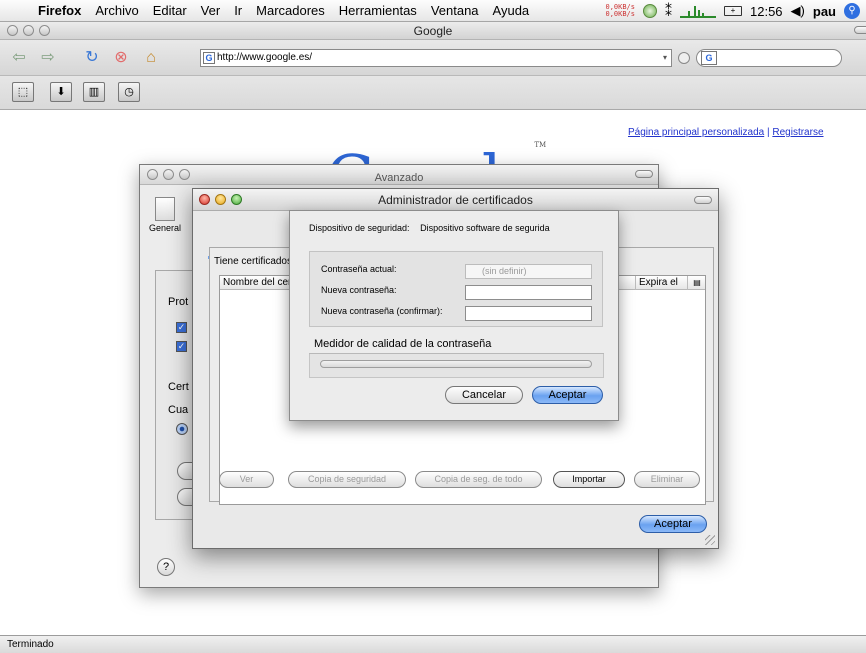 This screenshot has height=653, width=866. What do you see at coordinates (484, 395) in the screenshot?
I see `cancel-button: Cancelar` at bounding box center [484, 395].